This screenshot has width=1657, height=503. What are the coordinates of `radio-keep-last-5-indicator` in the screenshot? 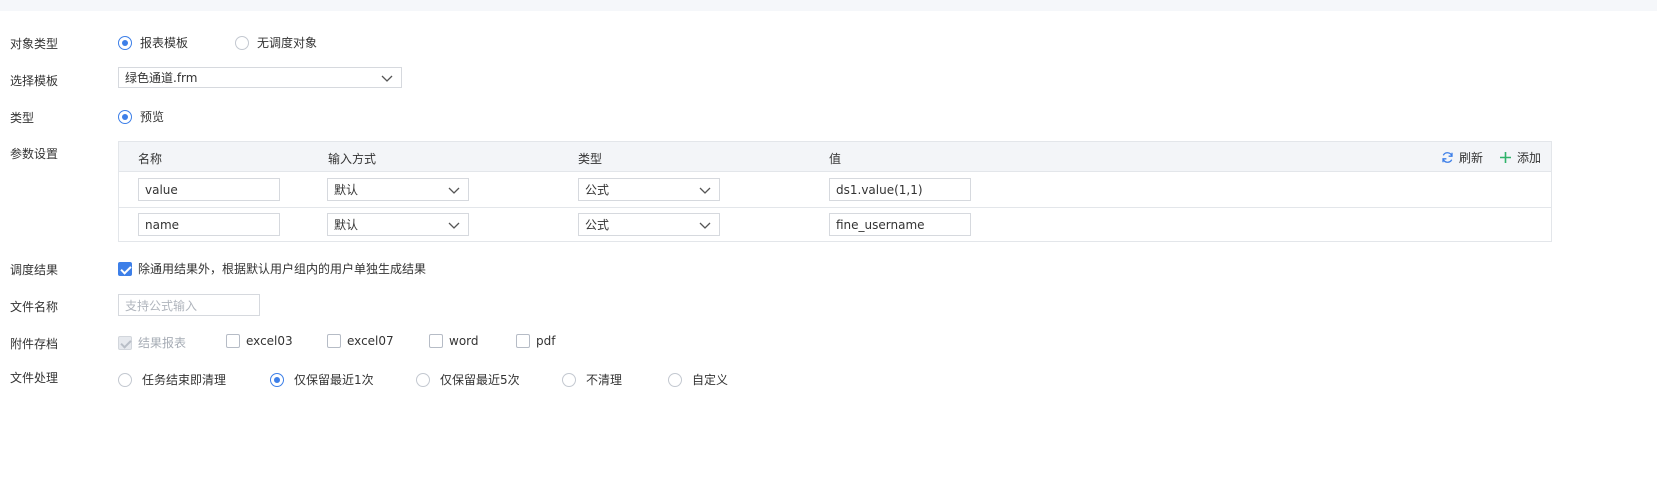 It's located at (423, 379).